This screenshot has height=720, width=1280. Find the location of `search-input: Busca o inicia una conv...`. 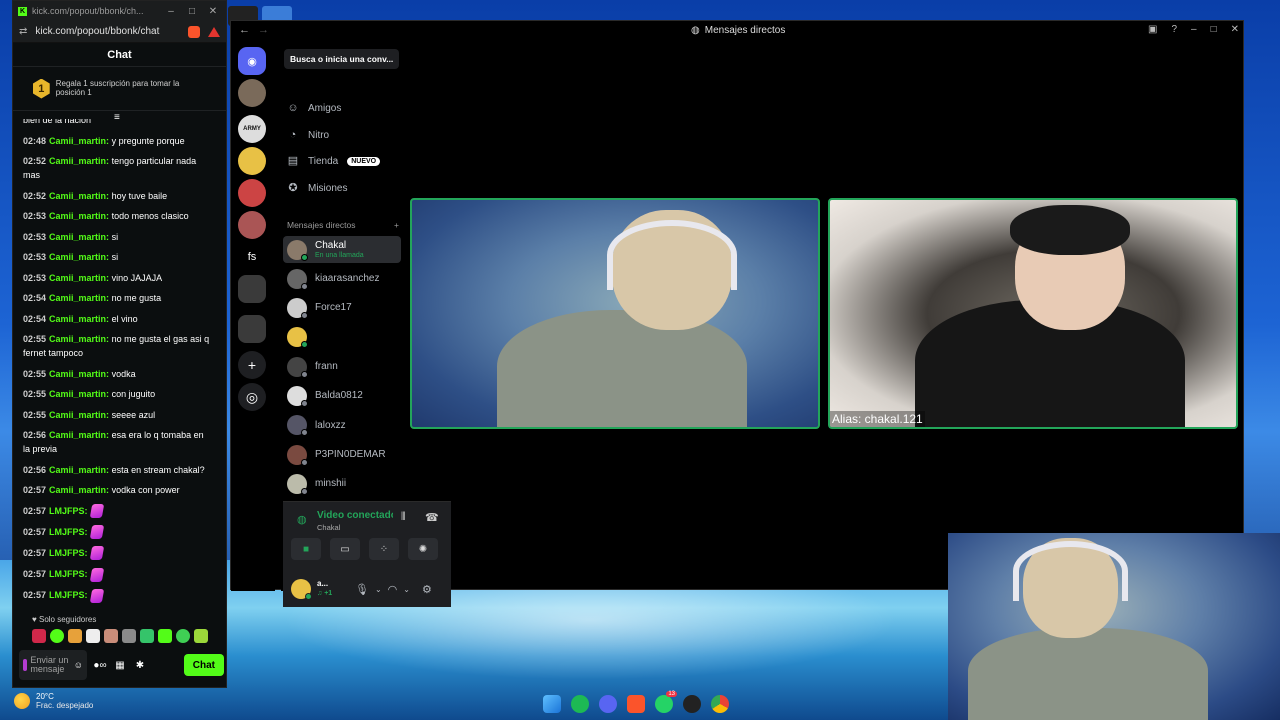

search-input: Busca o inicia una conv... is located at coordinates (341, 59).